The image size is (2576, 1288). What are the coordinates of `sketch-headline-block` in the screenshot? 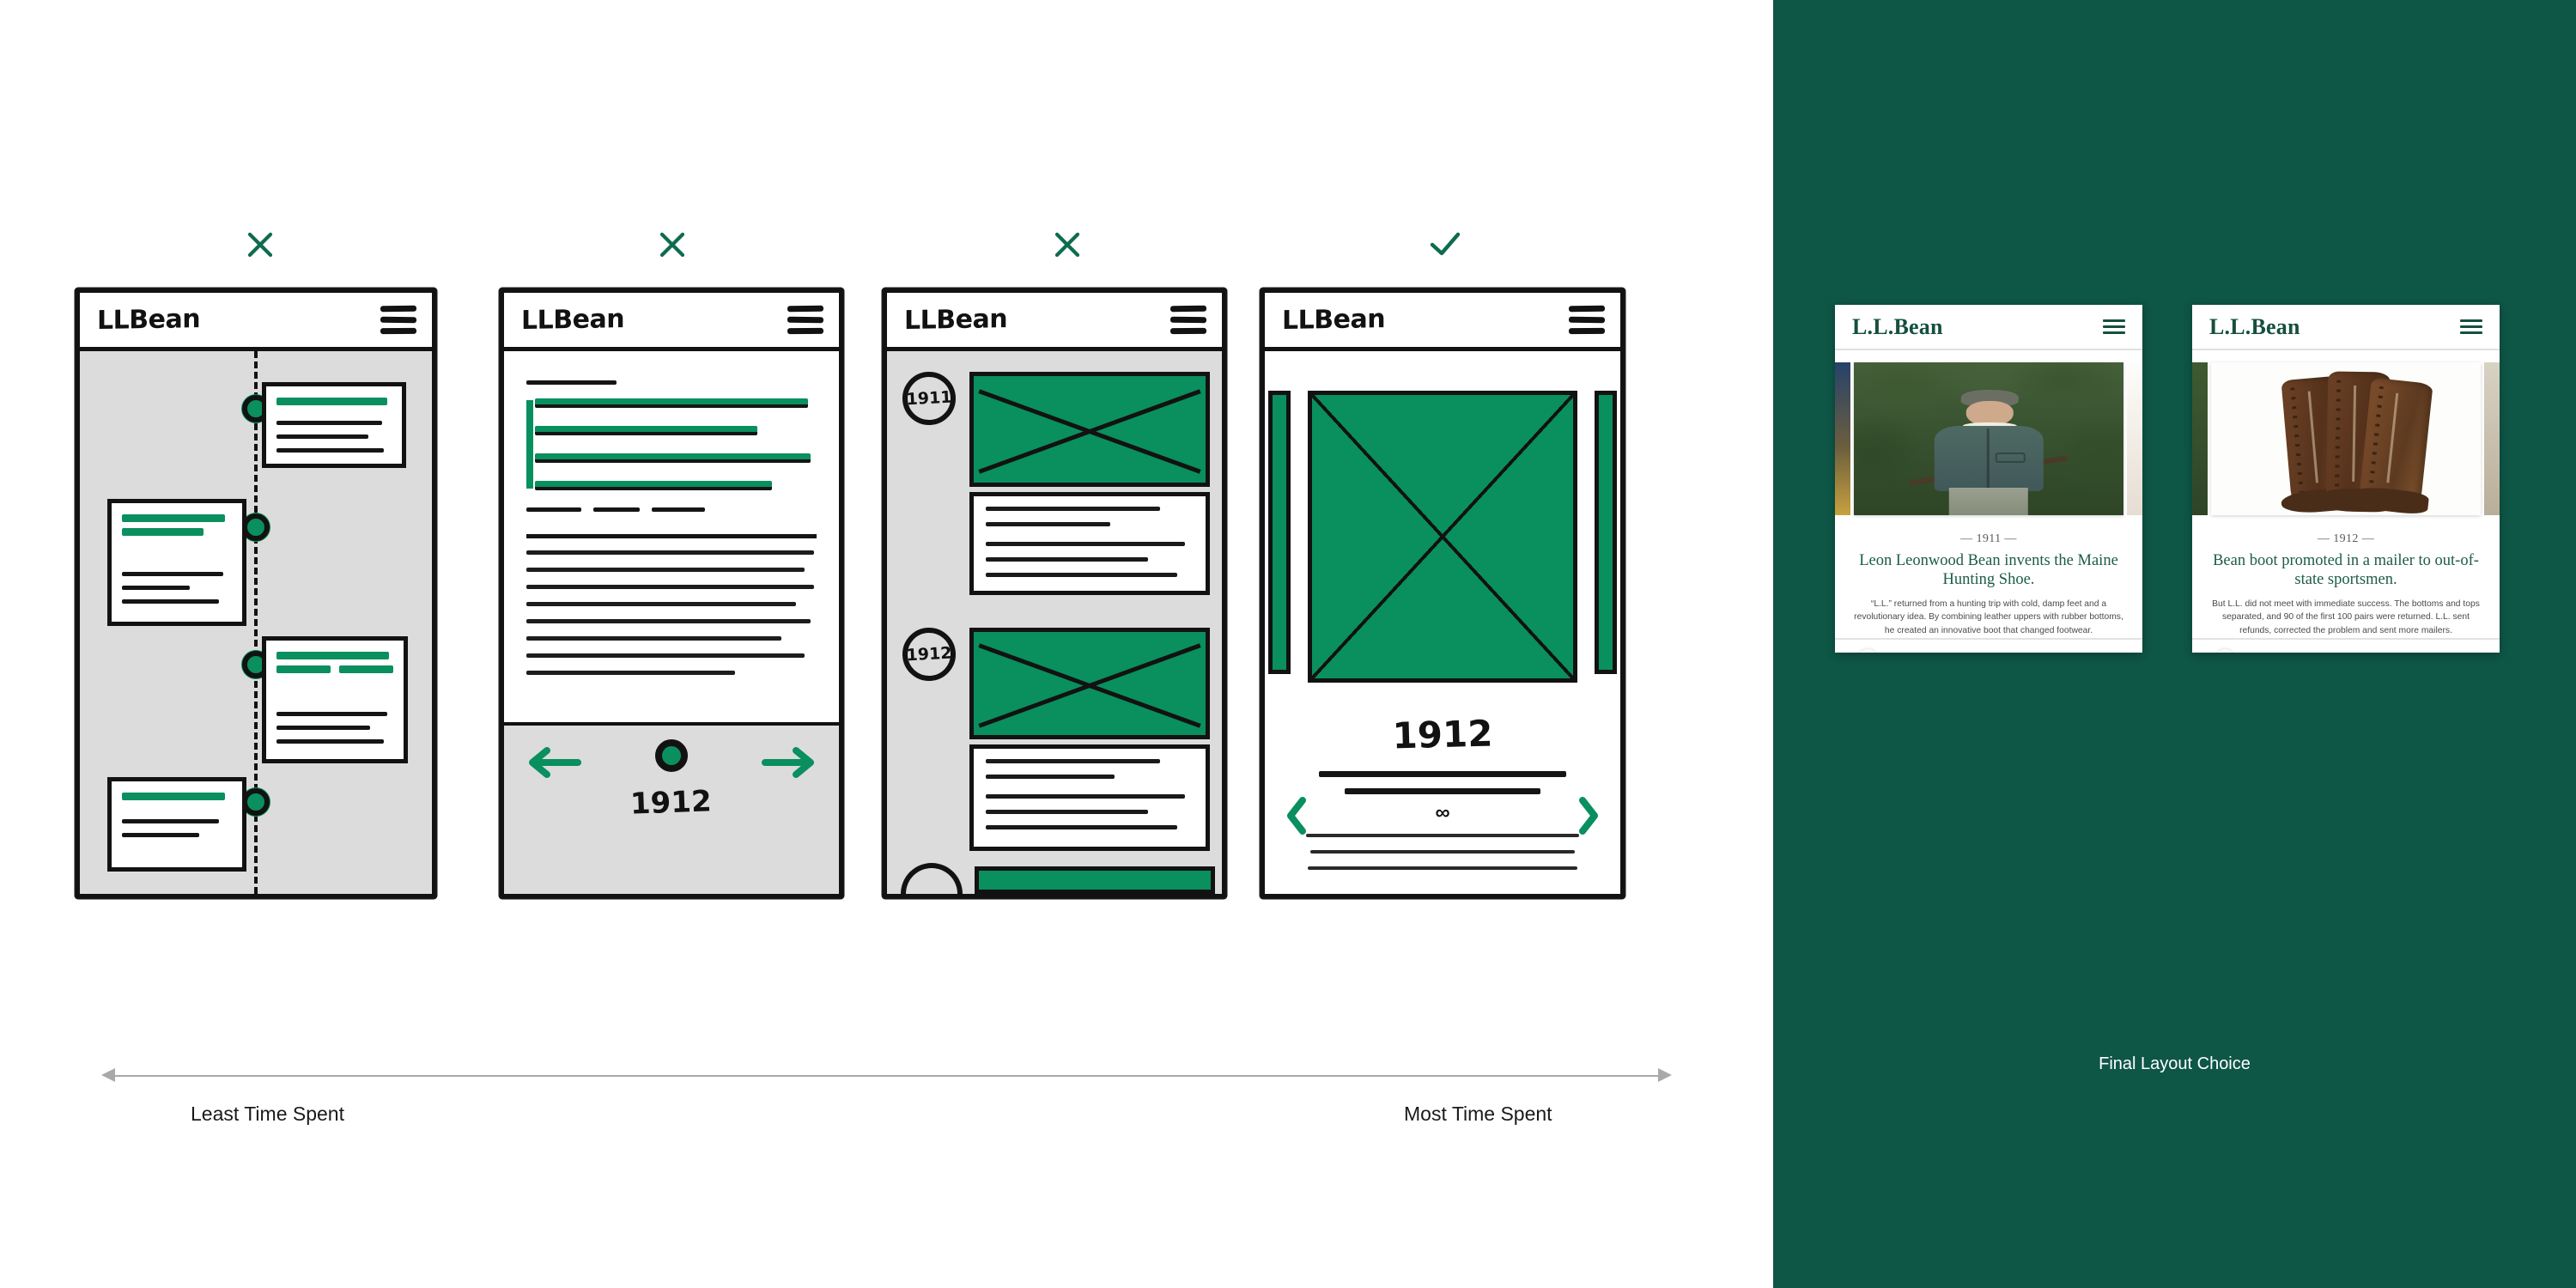 It's located at (671, 444).